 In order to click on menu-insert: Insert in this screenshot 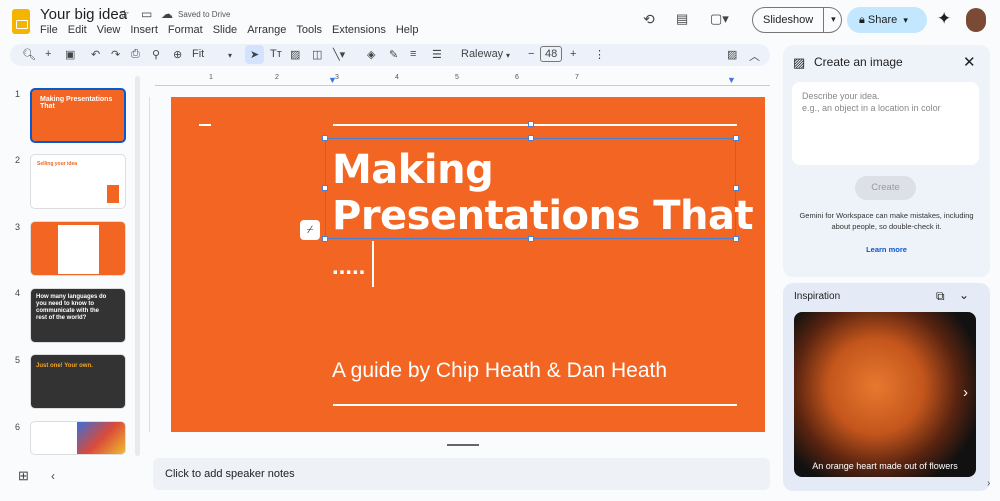, I will do `click(144, 30)`.